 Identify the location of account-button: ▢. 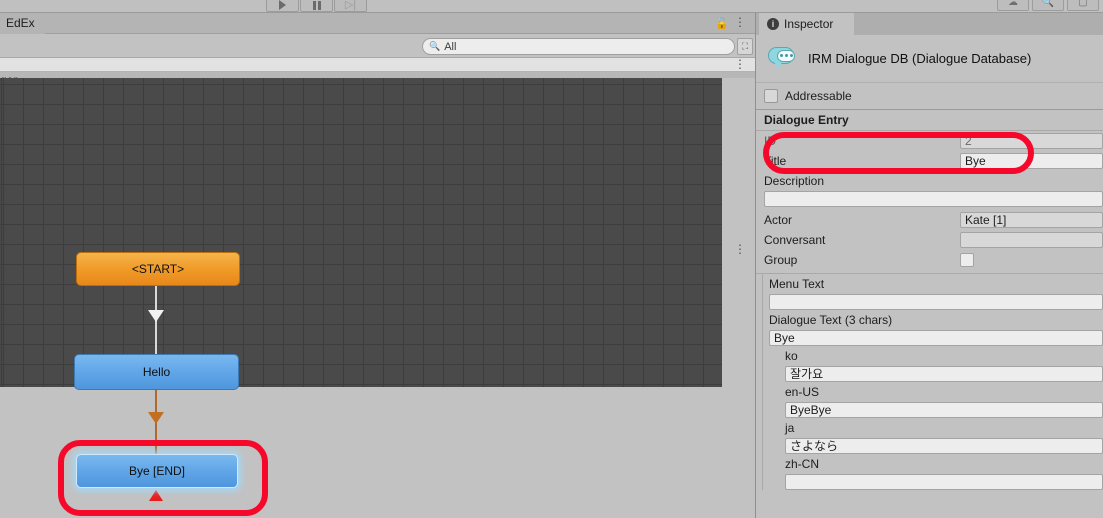
(1083, 5).